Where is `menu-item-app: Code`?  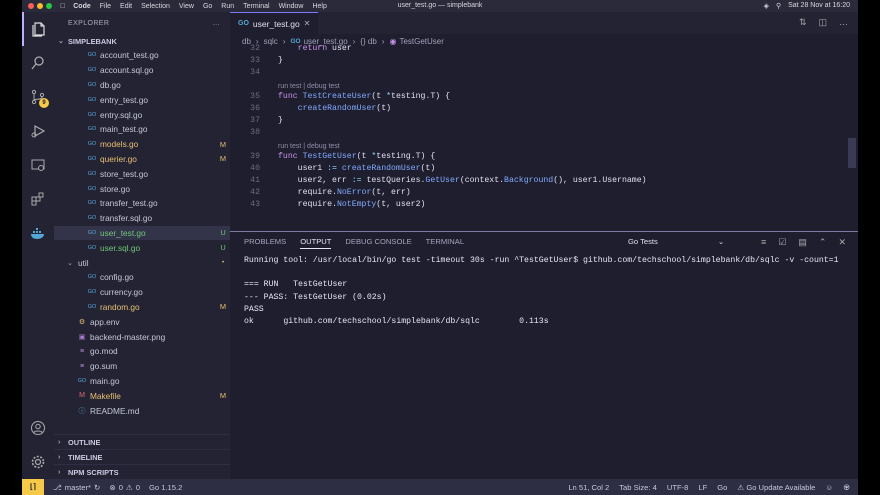 menu-item-app: Code is located at coordinates (82, 6).